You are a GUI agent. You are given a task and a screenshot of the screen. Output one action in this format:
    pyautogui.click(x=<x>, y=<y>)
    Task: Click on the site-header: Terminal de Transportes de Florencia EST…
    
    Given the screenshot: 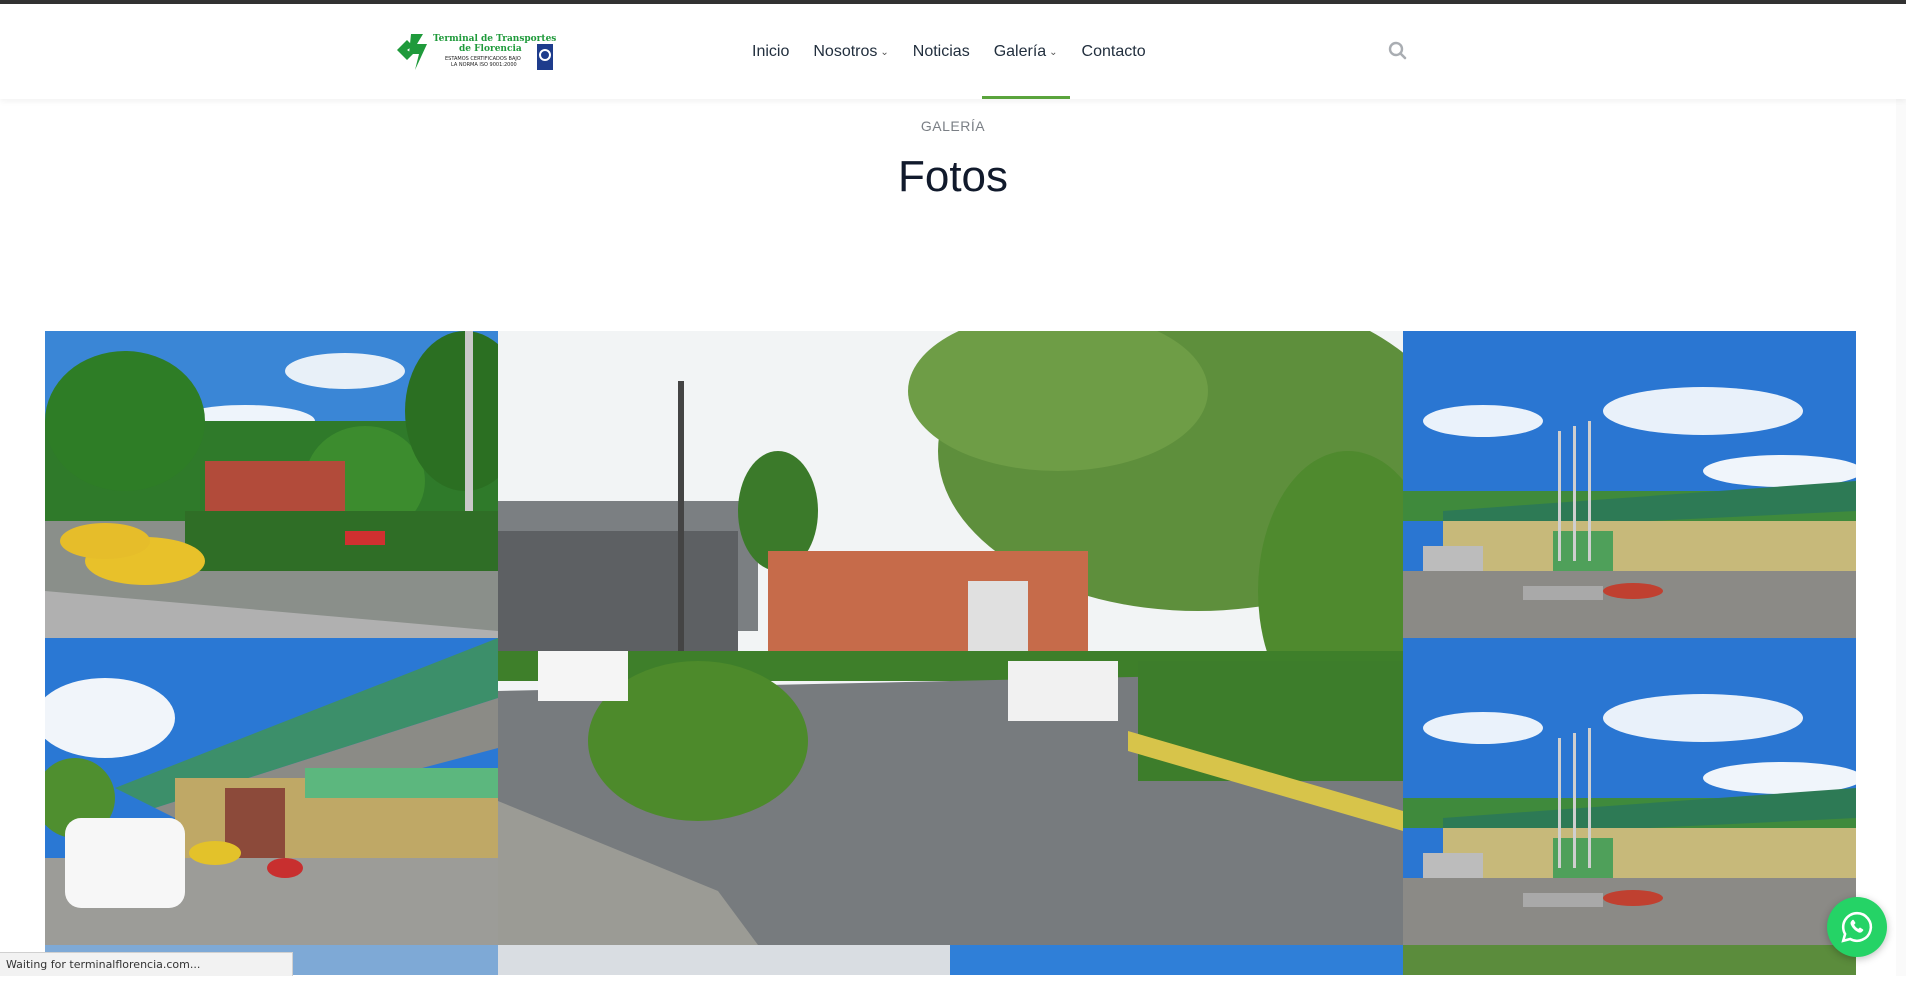 What is the action you would take?
    pyautogui.click(x=953, y=51)
    